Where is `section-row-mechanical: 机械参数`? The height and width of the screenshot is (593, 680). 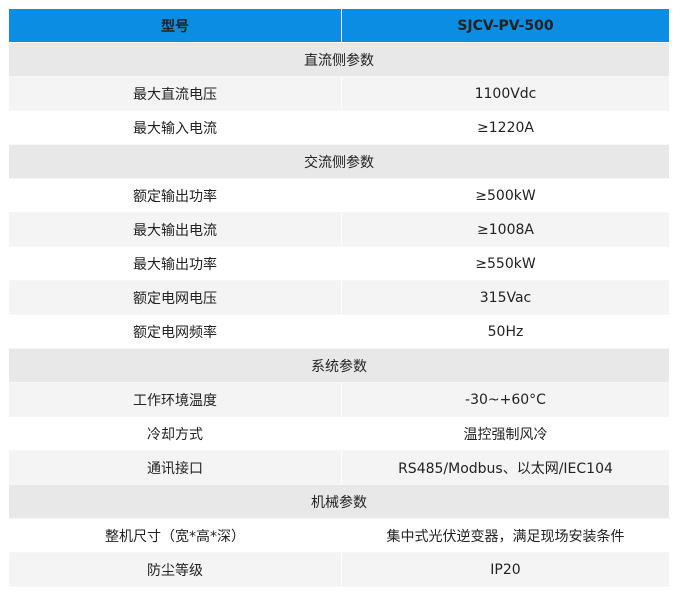
section-row-mechanical: 机械参数 is located at coordinates (339, 501).